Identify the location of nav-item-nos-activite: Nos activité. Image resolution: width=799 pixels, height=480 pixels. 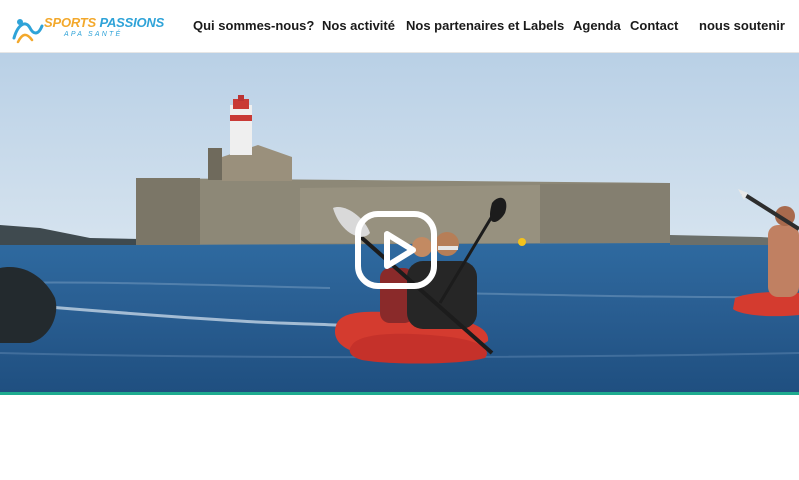
(358, 27).